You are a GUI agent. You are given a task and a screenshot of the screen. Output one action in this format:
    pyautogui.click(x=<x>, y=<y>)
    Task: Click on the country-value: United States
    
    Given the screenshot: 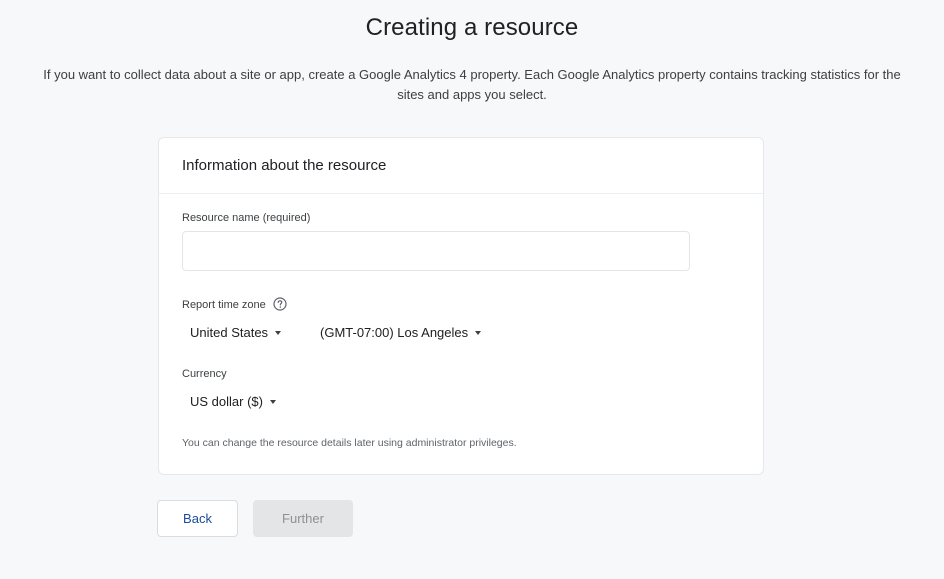 What is the action you would take?
    pyautogui.click(x=229, y=332)
    